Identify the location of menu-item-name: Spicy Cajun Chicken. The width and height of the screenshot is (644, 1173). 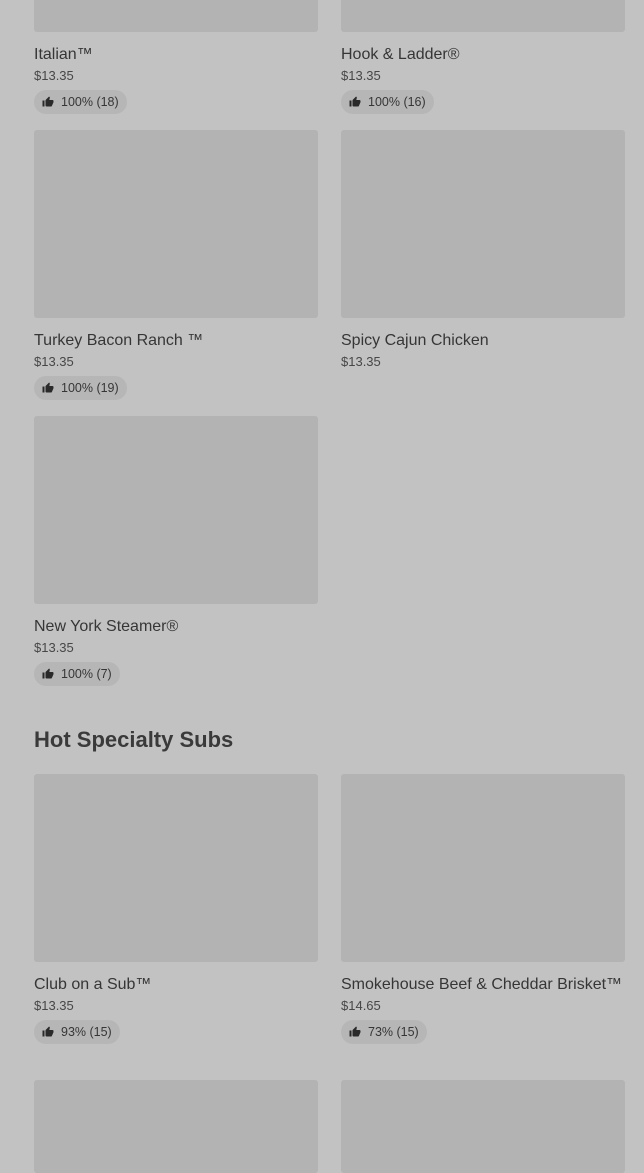
(415, 340).